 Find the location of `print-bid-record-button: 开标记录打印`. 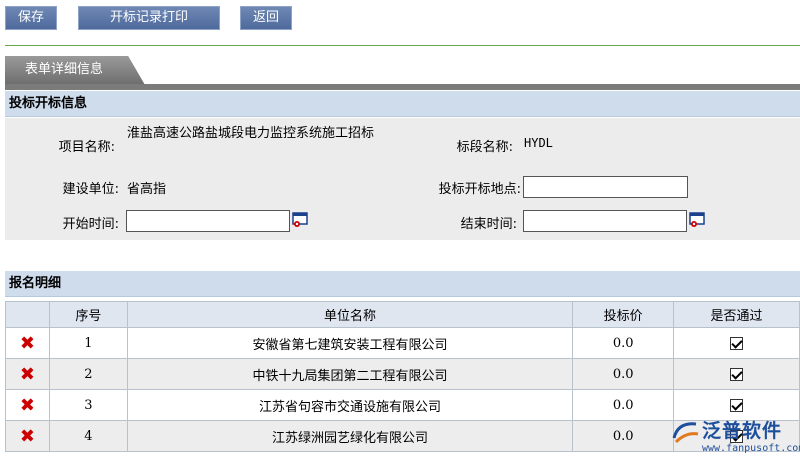

print-bid-record-button: 开标记录打印 is located at coordinates (149, 18).